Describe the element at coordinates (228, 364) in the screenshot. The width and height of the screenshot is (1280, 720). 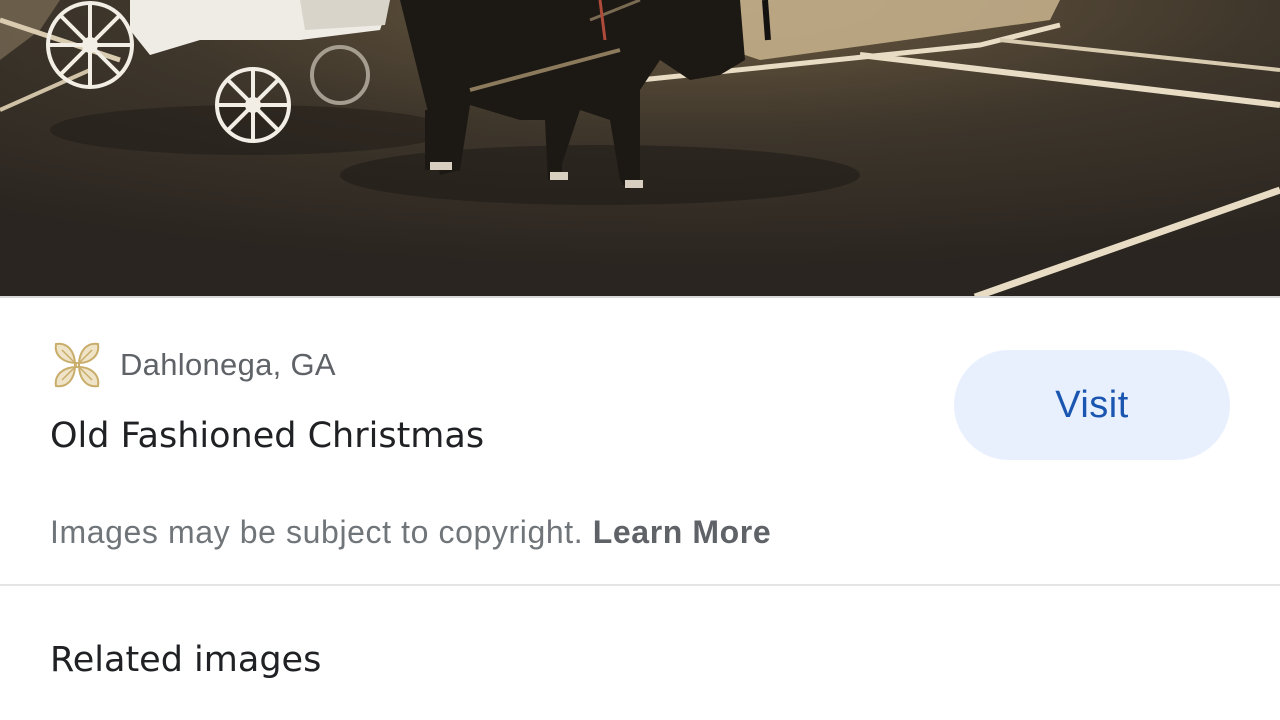
I see `site-name: Dahlonega, GA` at that location.